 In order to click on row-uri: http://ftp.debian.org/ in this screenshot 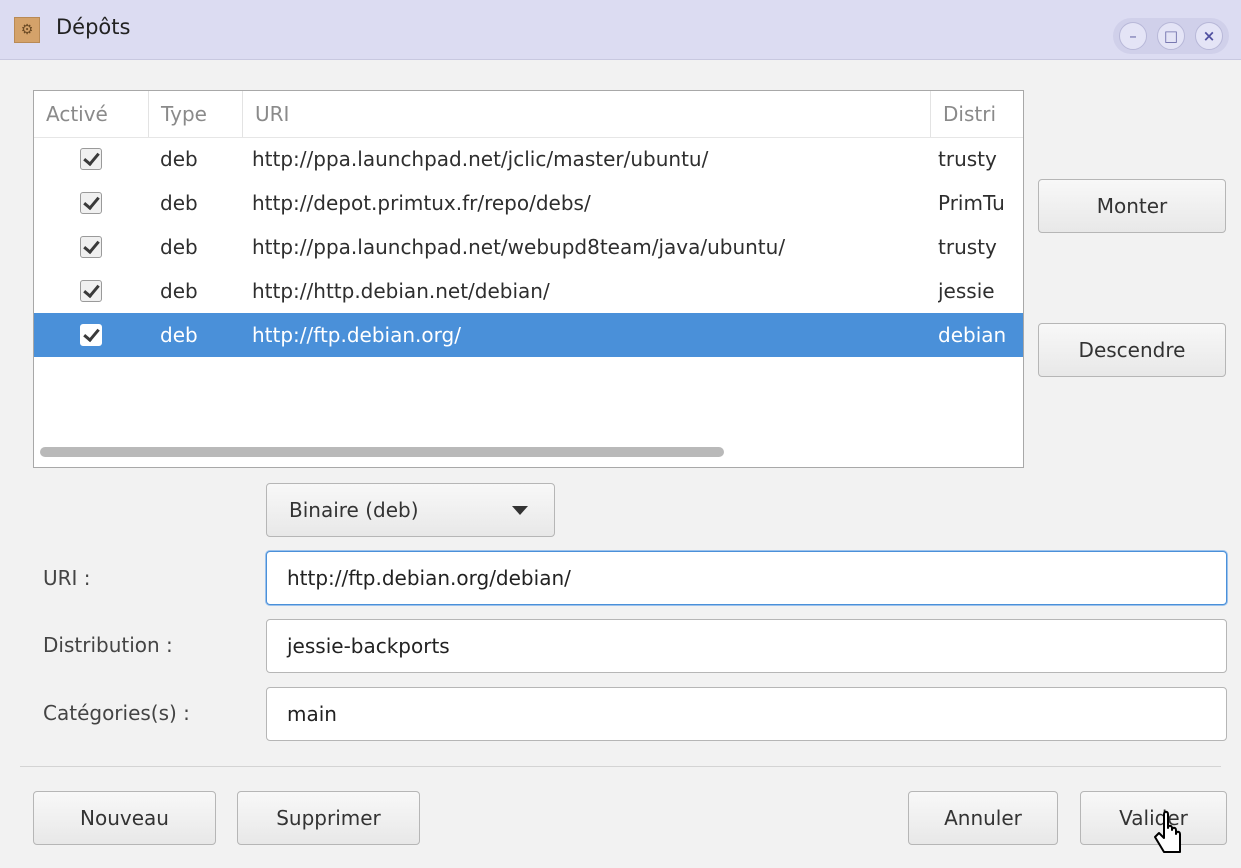, I will do `click(356, 335)`.